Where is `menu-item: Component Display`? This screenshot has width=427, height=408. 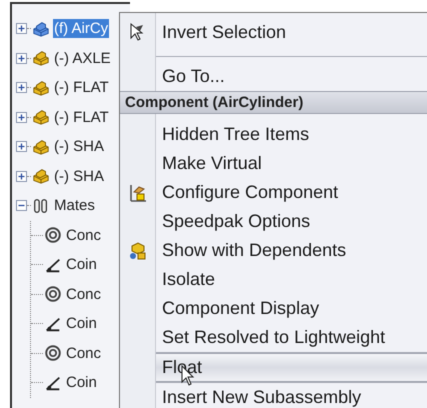 menu-item: Component Display is located at coordinates (291, 308).